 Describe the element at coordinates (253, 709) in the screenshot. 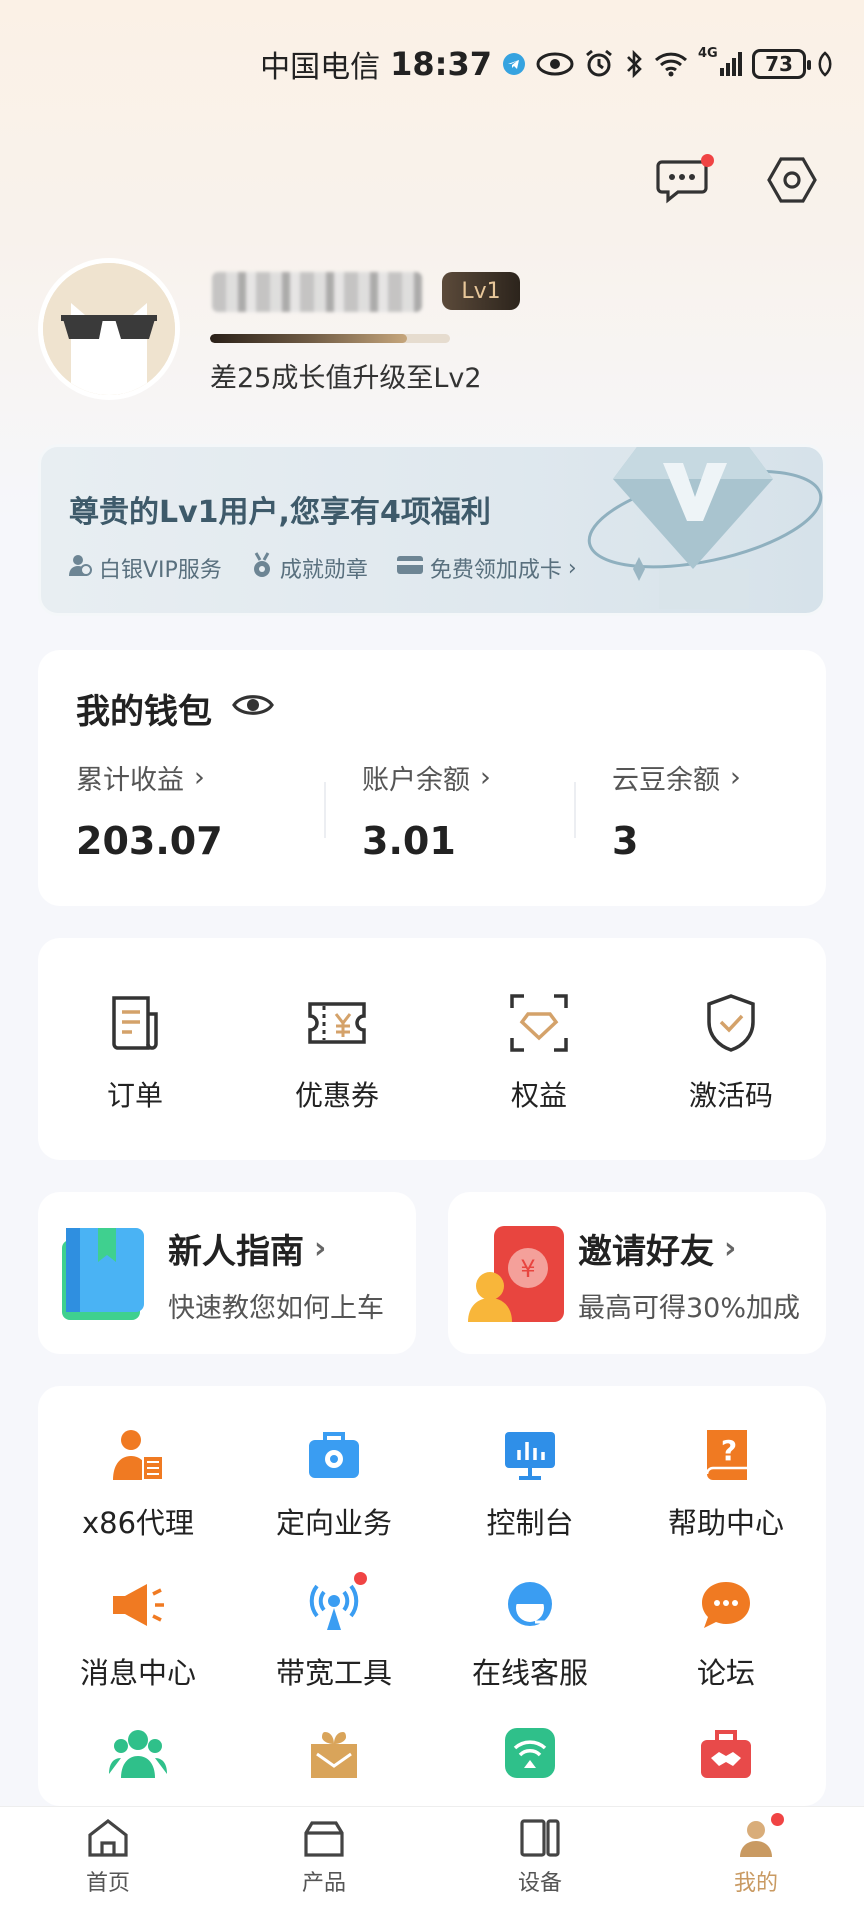

I see `eye-toggle-icon` at that location.